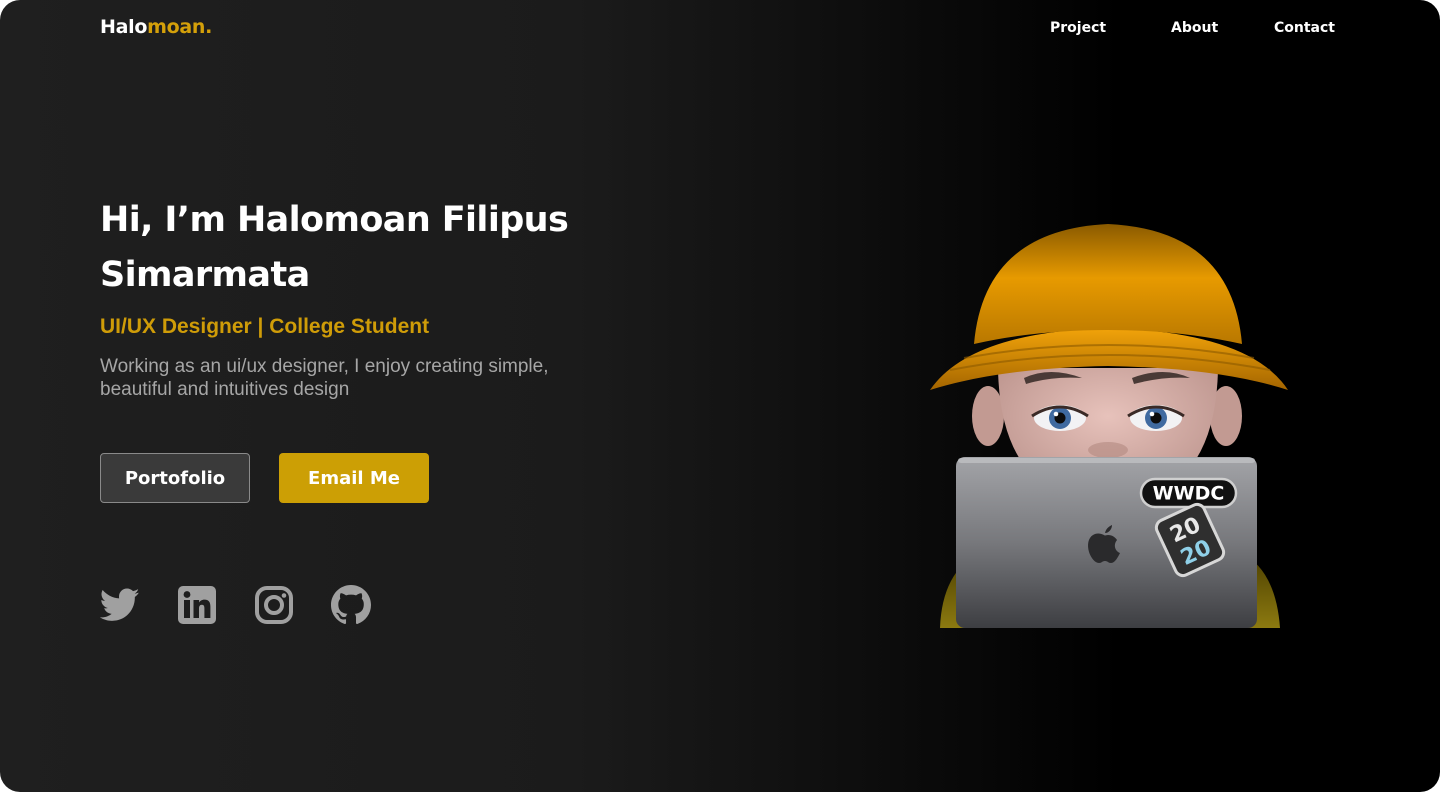  What do you see at coordinates (197, 605) in the screenshot?
I see `linkedin-icon` at bounding box center [197, 605].